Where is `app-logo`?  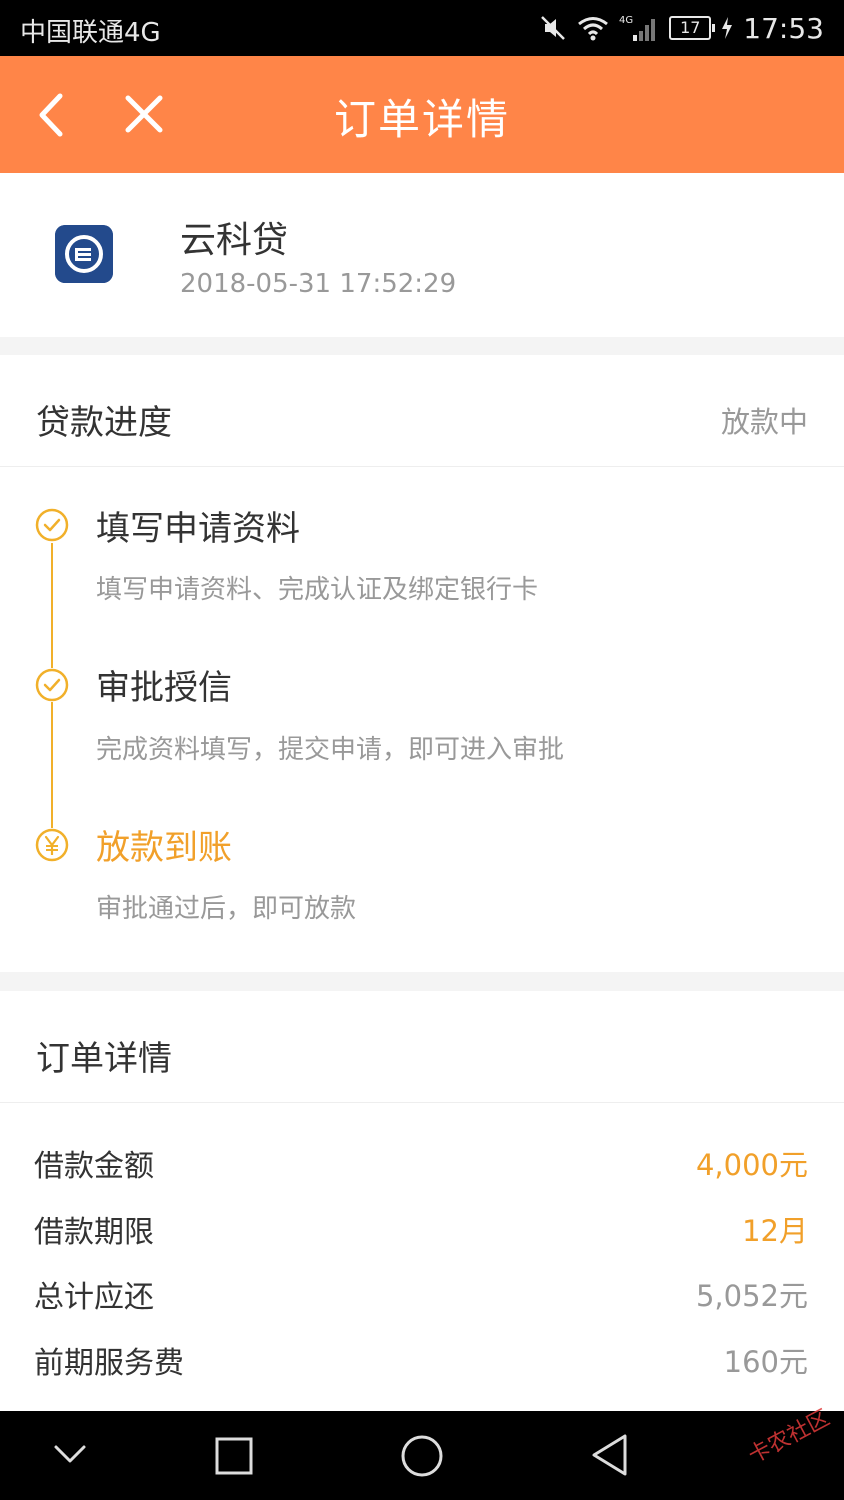
app-logo is located at coordinates (84, 254).